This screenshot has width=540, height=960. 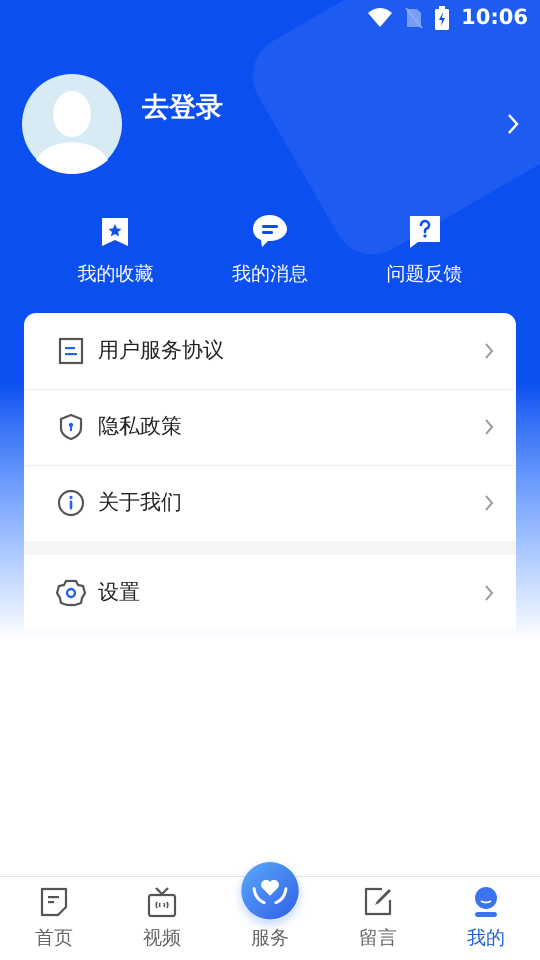 I want to click on document-icon, so click(x=71, y=350).